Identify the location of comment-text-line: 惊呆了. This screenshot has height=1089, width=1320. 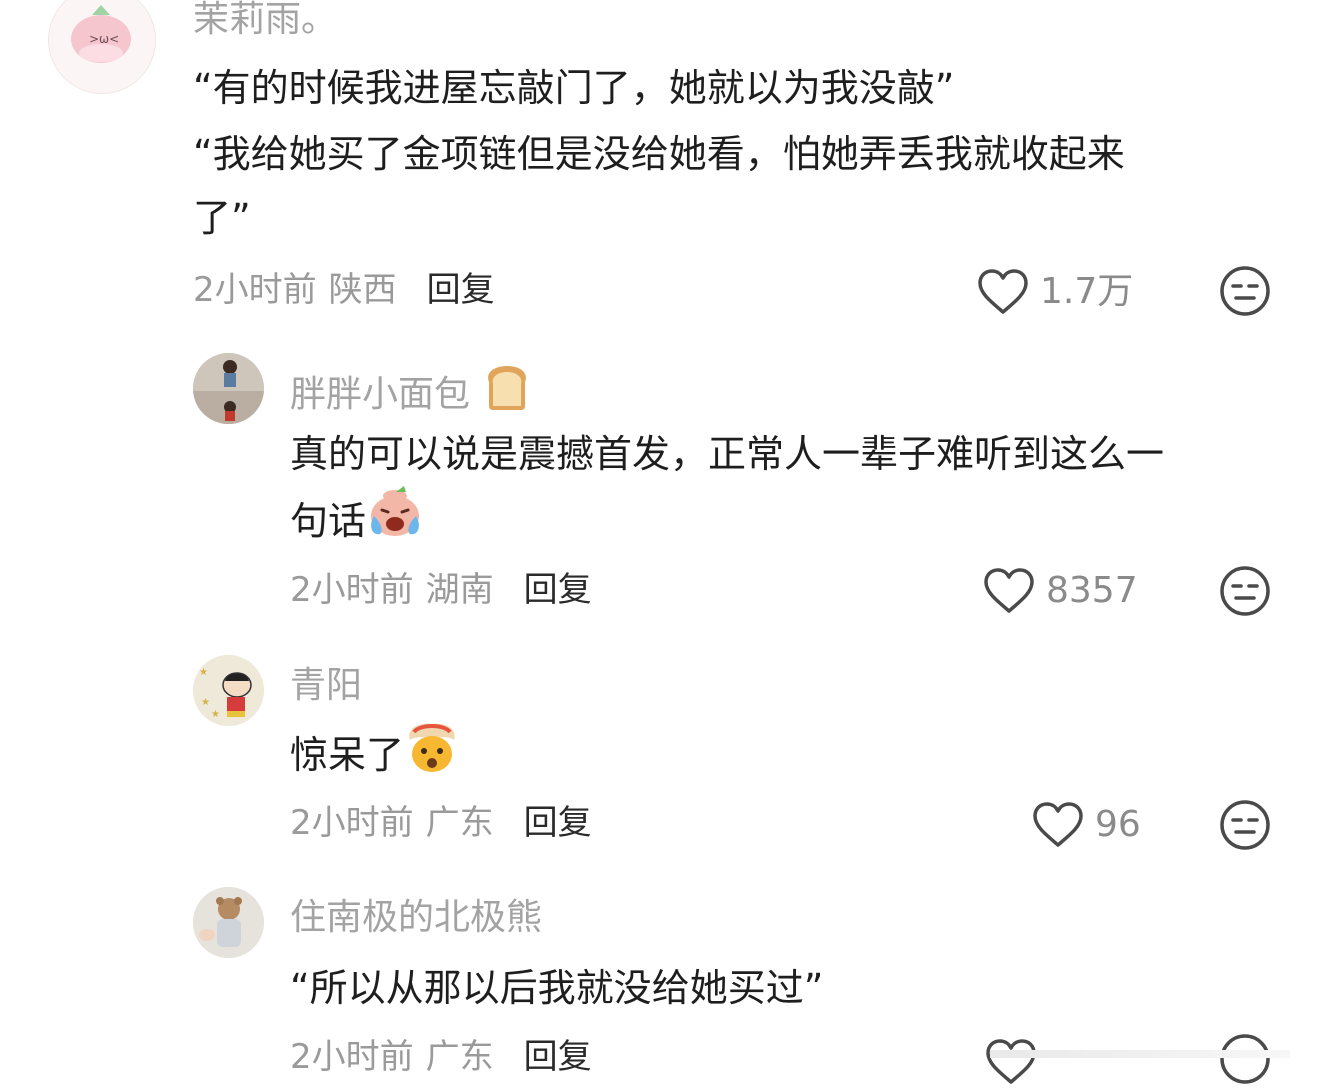
(785, 756).